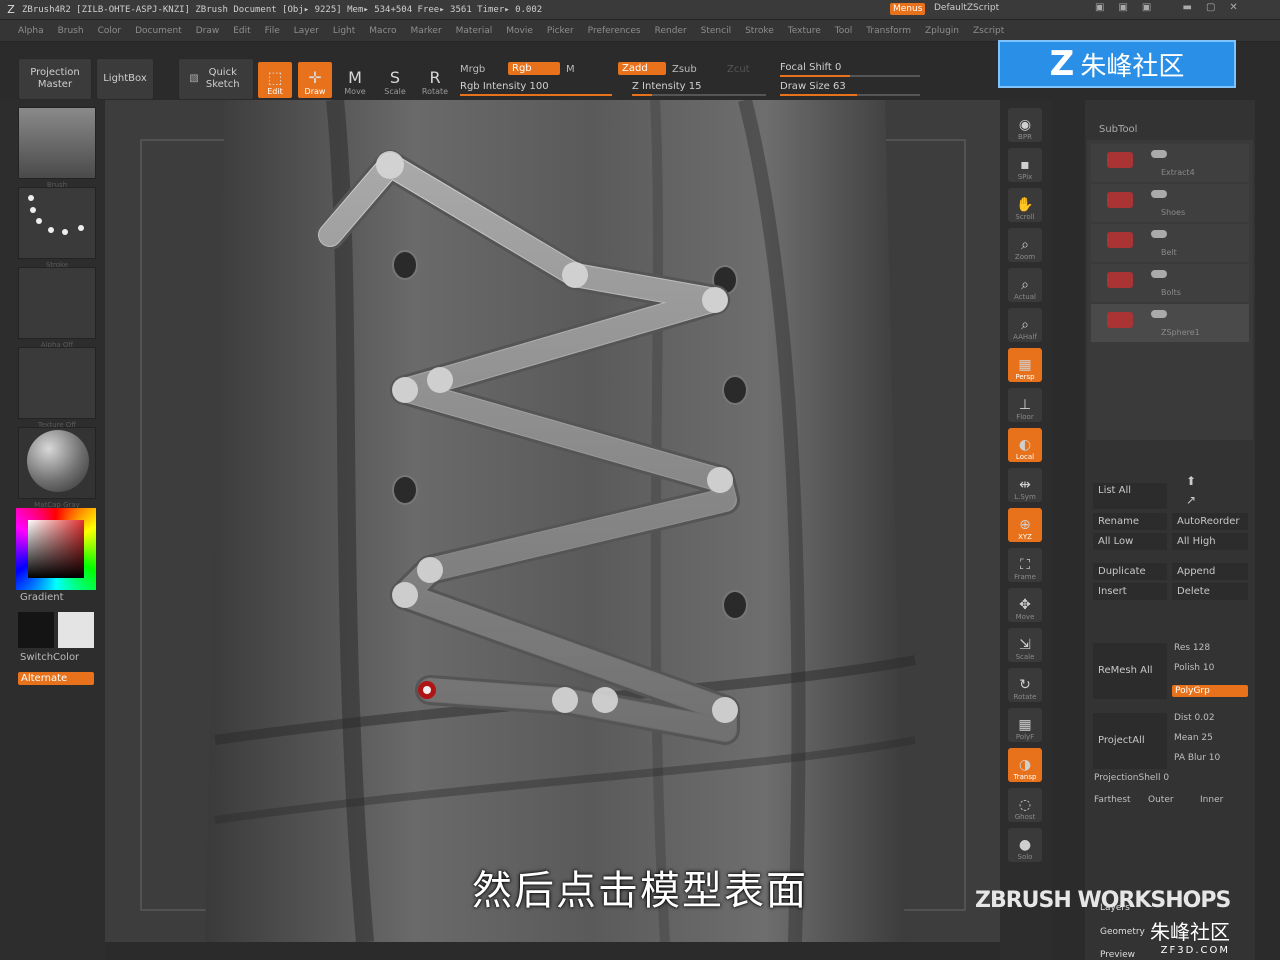 The height and width of the screenshot is (960, 1280). Describe the element at coordinates (1210, 691) in the screenshot. I see `polygrp-button: PolyGrp` at that location.